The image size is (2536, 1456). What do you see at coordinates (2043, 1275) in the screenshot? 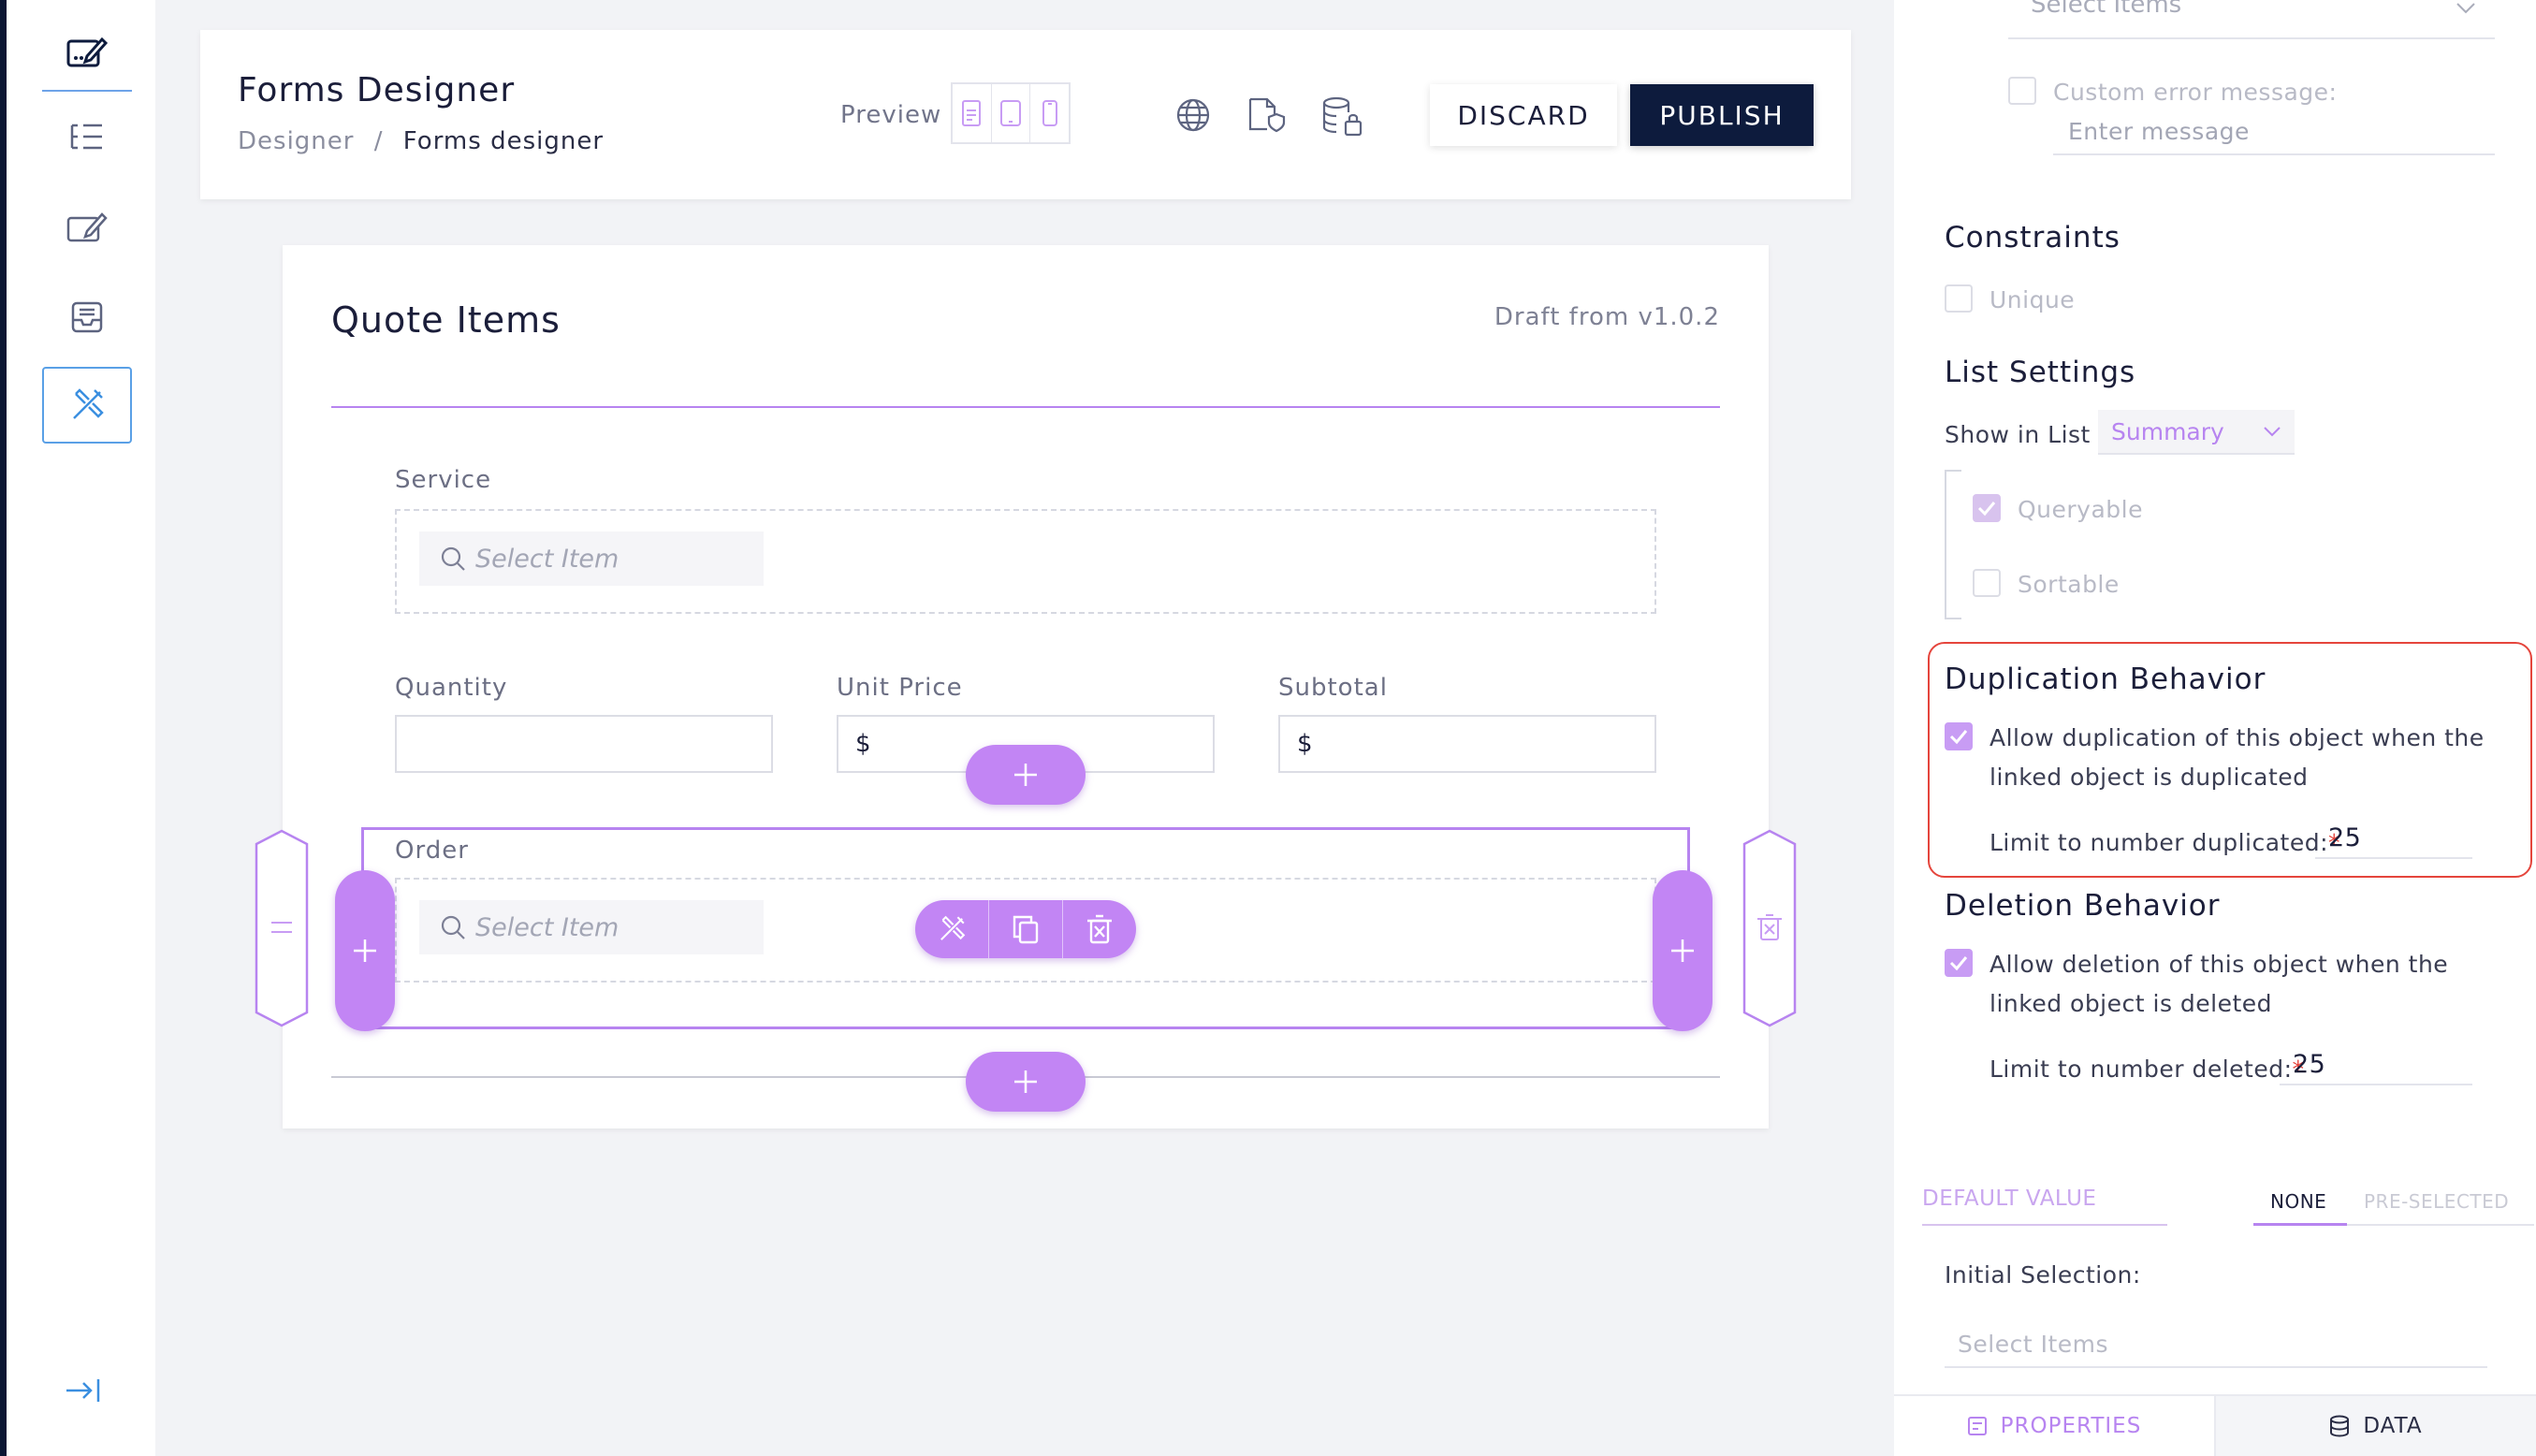
I see `initial-selection-label: Initial Selection:` at bounding box center [2043, 1275].